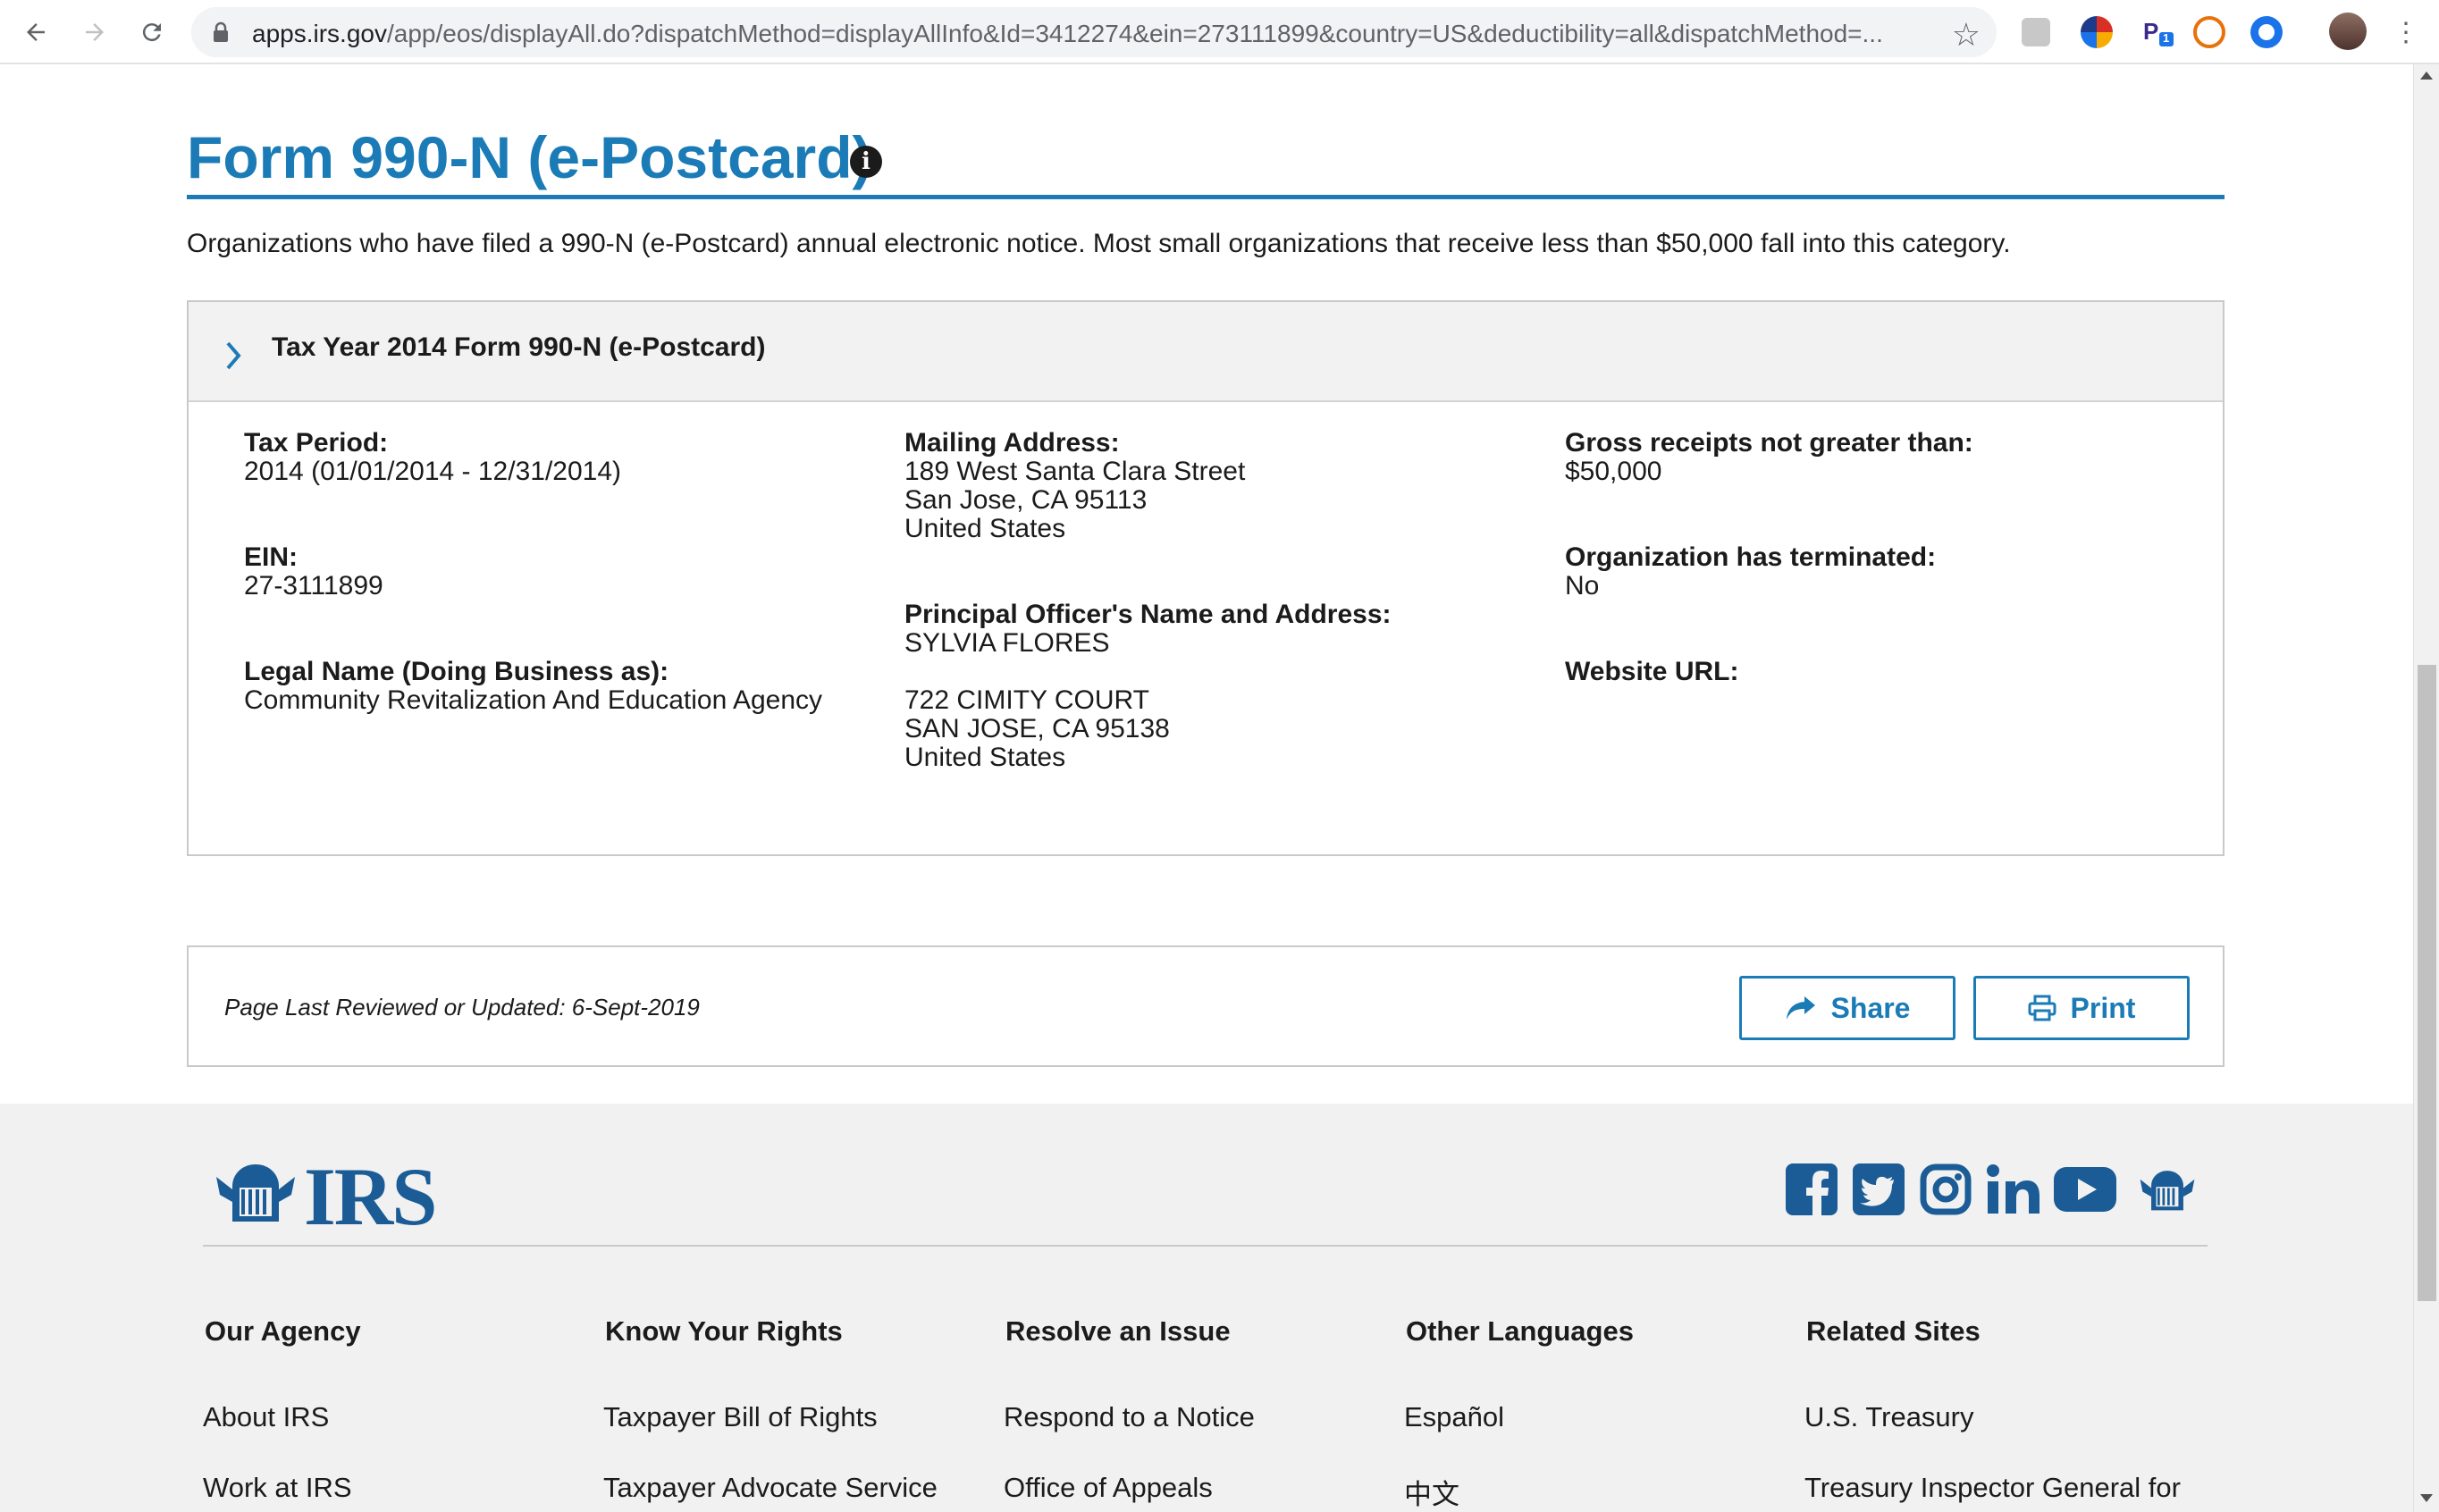 The width and height of the screenshot is (2439, 1512). I want to click on panel-title: Tax Year 2014 Form 990-N (e-Postcard), so click(519, 347).